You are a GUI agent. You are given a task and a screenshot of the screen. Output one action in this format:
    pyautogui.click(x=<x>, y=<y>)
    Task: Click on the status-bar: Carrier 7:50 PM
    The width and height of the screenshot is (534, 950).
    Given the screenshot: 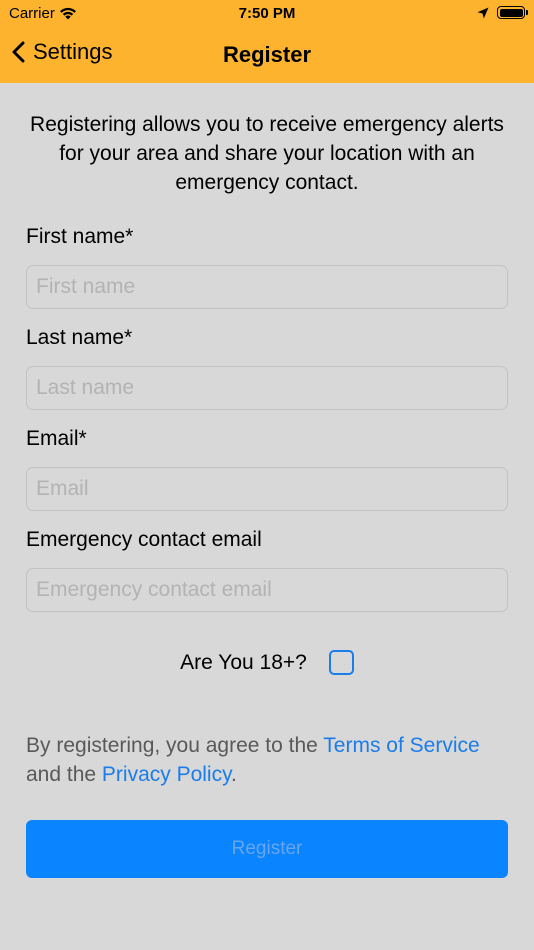 What is the action you would take?
    pyautogui.click(x=267, y=14)
    